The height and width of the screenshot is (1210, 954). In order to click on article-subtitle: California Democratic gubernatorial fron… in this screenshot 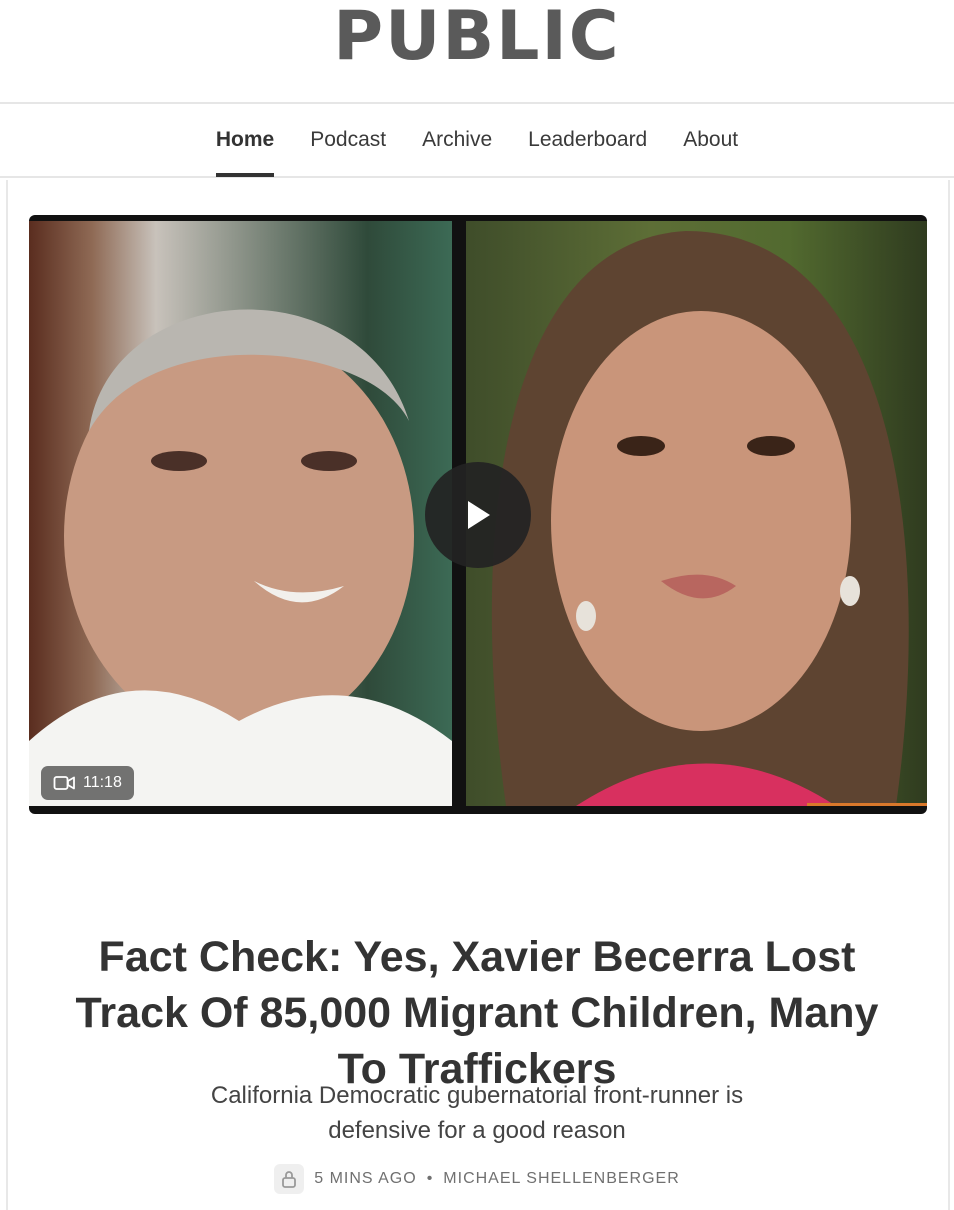, I will do `click(477, 1113)`.